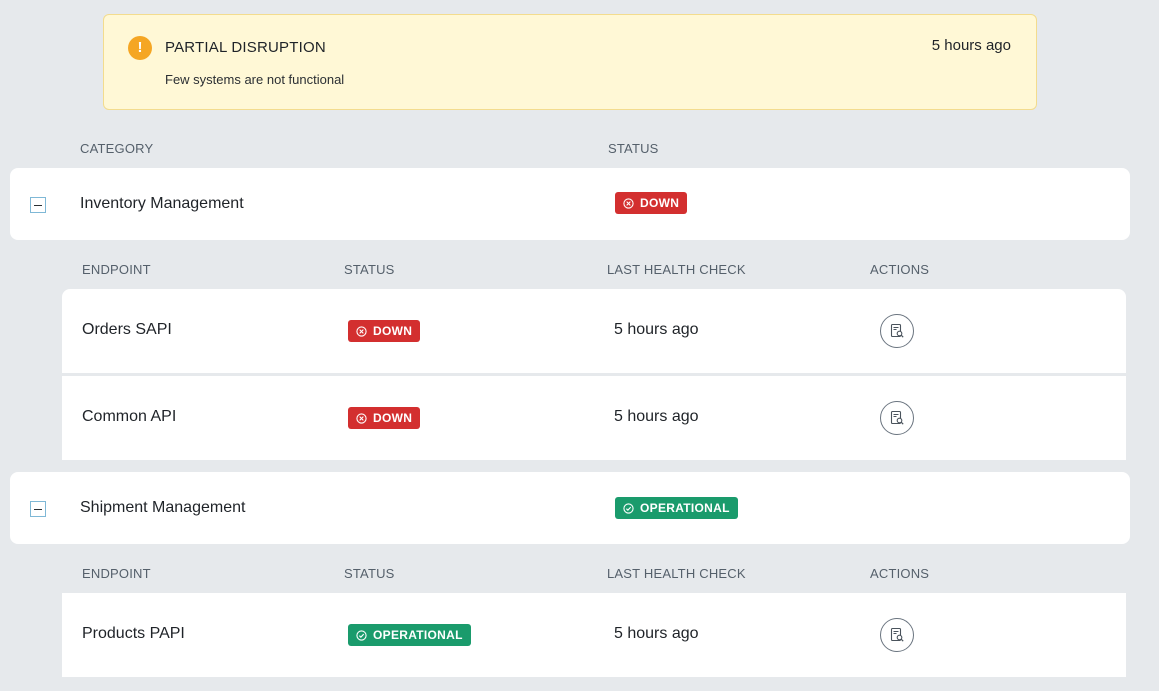 The image size is (1159, 691). Describe the element at coordinates (117, 148) in the screenshot. I see `category-column-header: CATEGORY` at that location.